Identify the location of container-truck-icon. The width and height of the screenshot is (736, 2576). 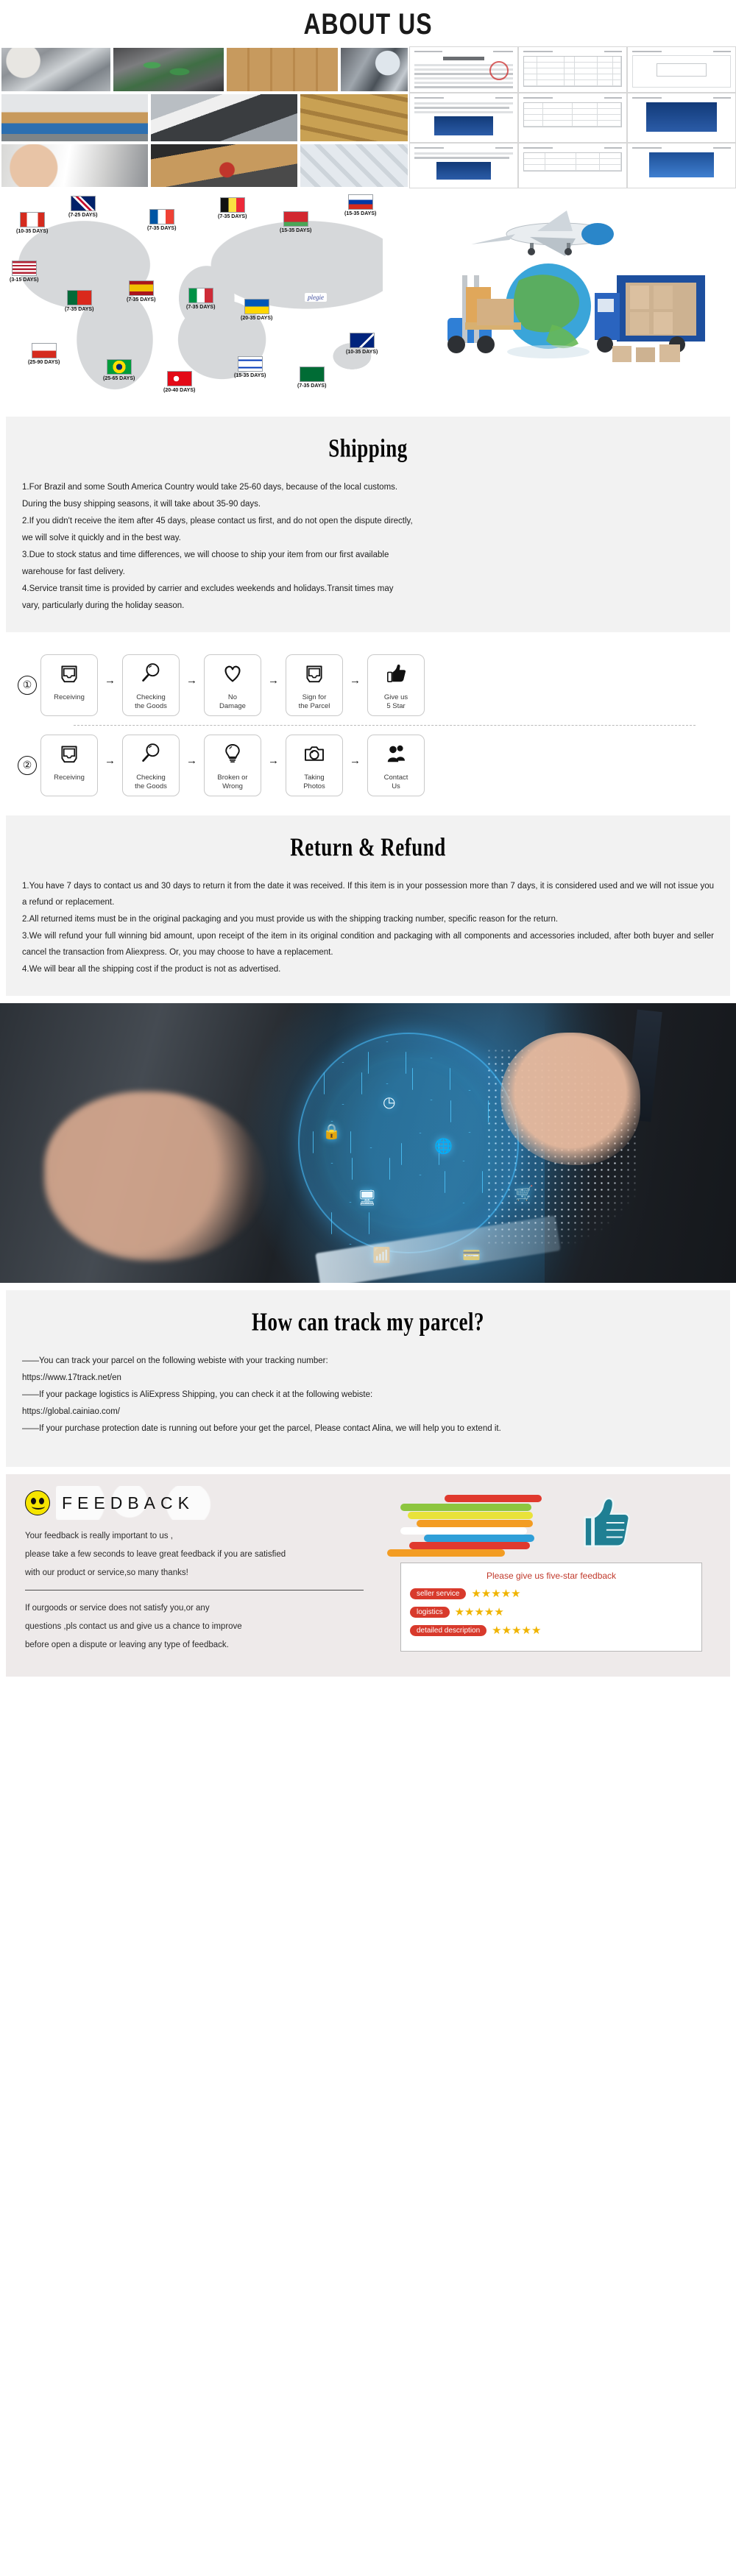
(650, 318).